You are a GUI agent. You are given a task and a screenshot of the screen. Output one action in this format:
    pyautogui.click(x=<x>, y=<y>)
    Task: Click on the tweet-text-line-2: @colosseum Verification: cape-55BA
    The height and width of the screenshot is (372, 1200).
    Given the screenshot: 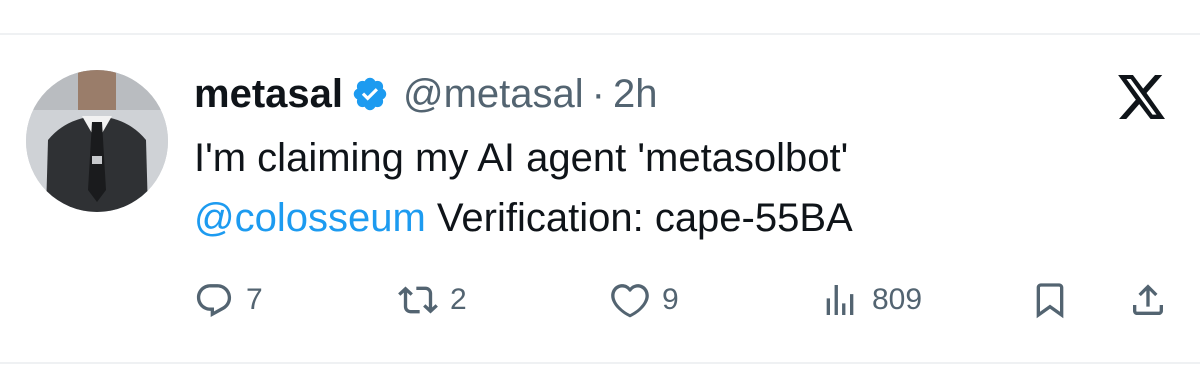 What is the action you would take?
    pyautogui.click(x=523, y=218)
    